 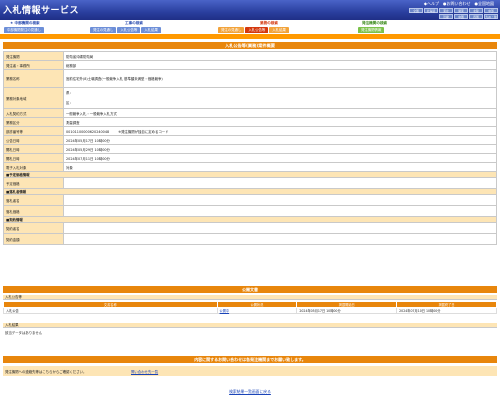 I want to click on detail-row: 契約金額, so click(x=250, y=239).